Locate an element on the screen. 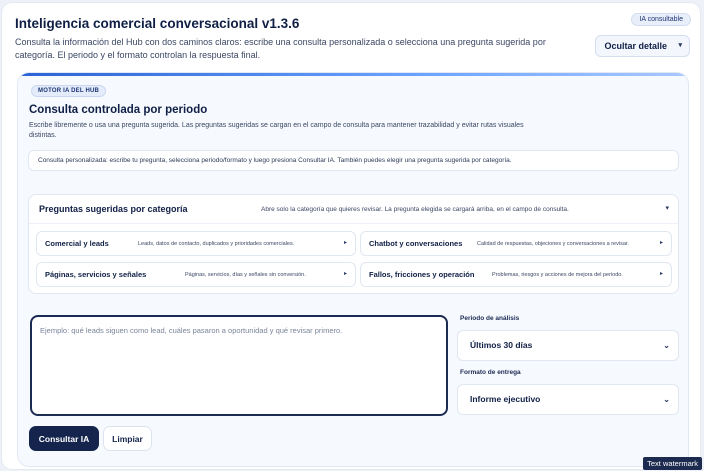 Image resolution: width=704 pixels, height=471 pixels. engine-badge: MOTOR IA DEL HUB is located at coordinates (69, 91).